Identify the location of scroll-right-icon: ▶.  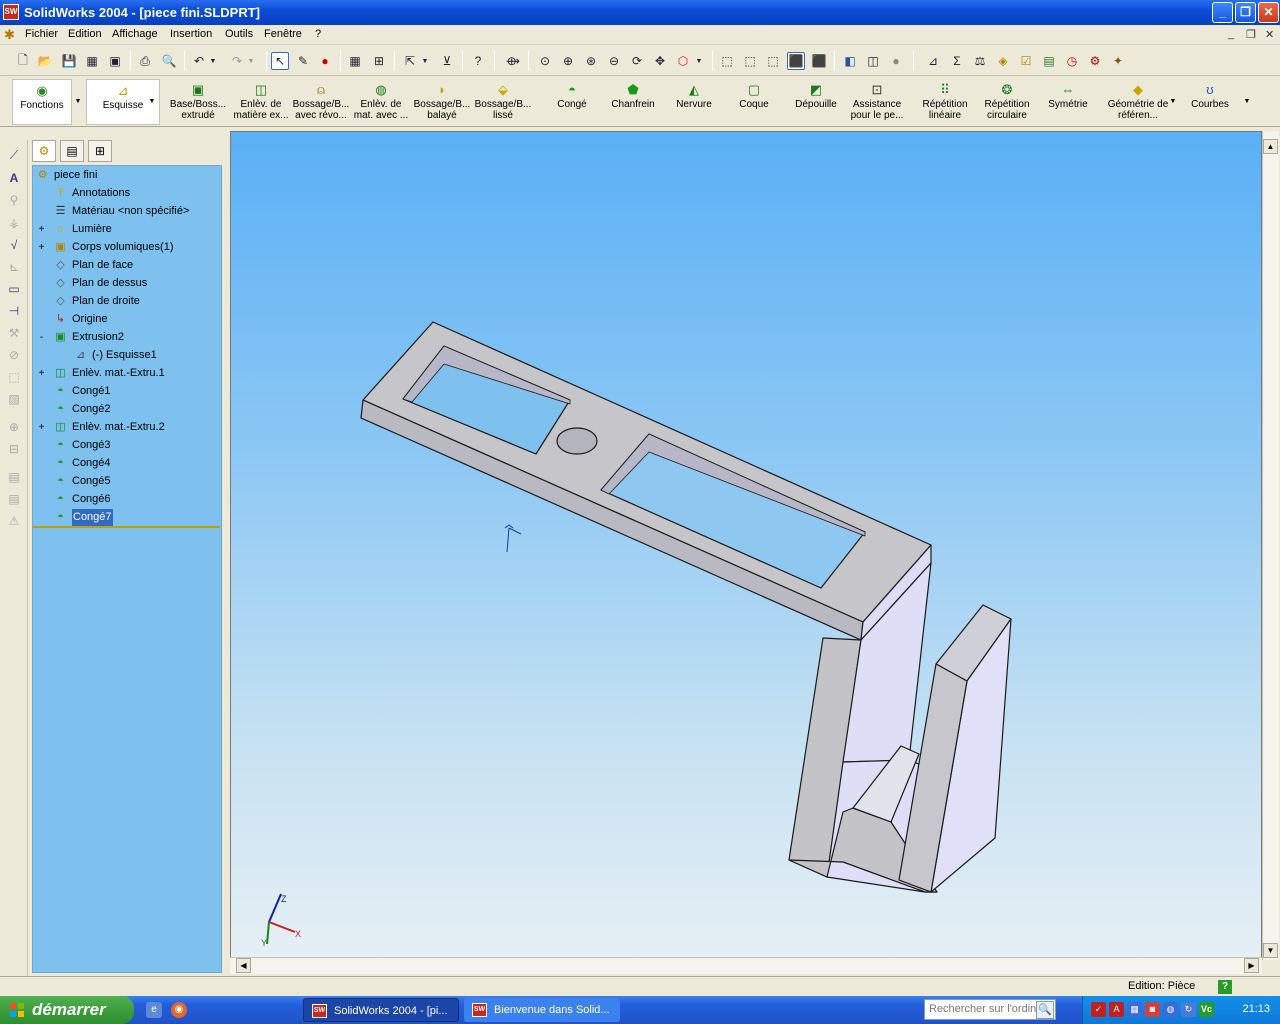
(1251, 965).